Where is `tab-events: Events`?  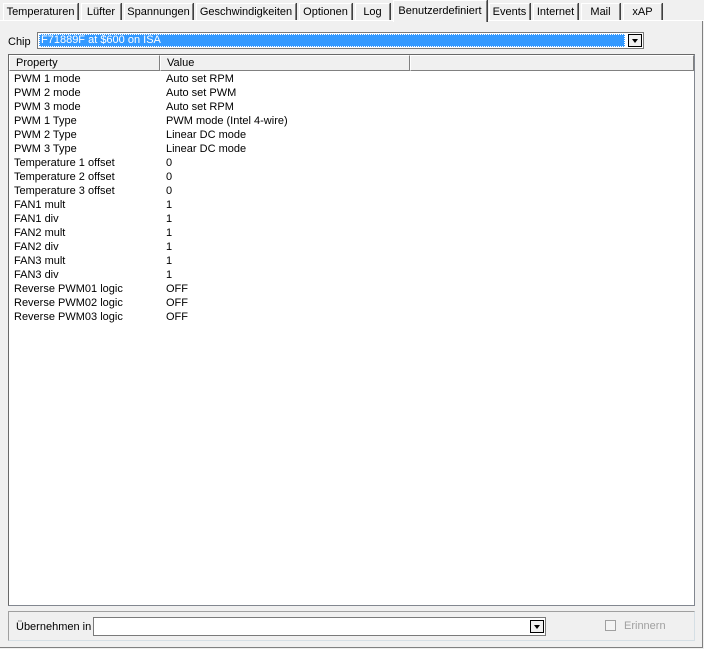 tab-events: Events is located at coordinates (509, 11).